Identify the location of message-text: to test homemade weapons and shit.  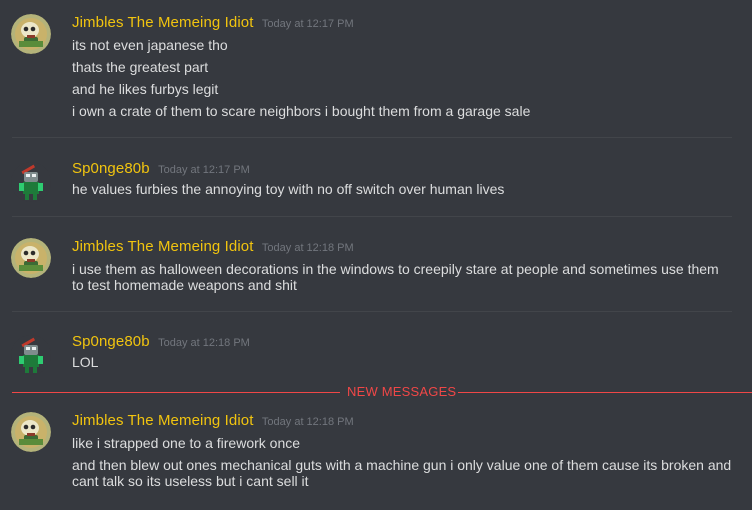
(184, 285).